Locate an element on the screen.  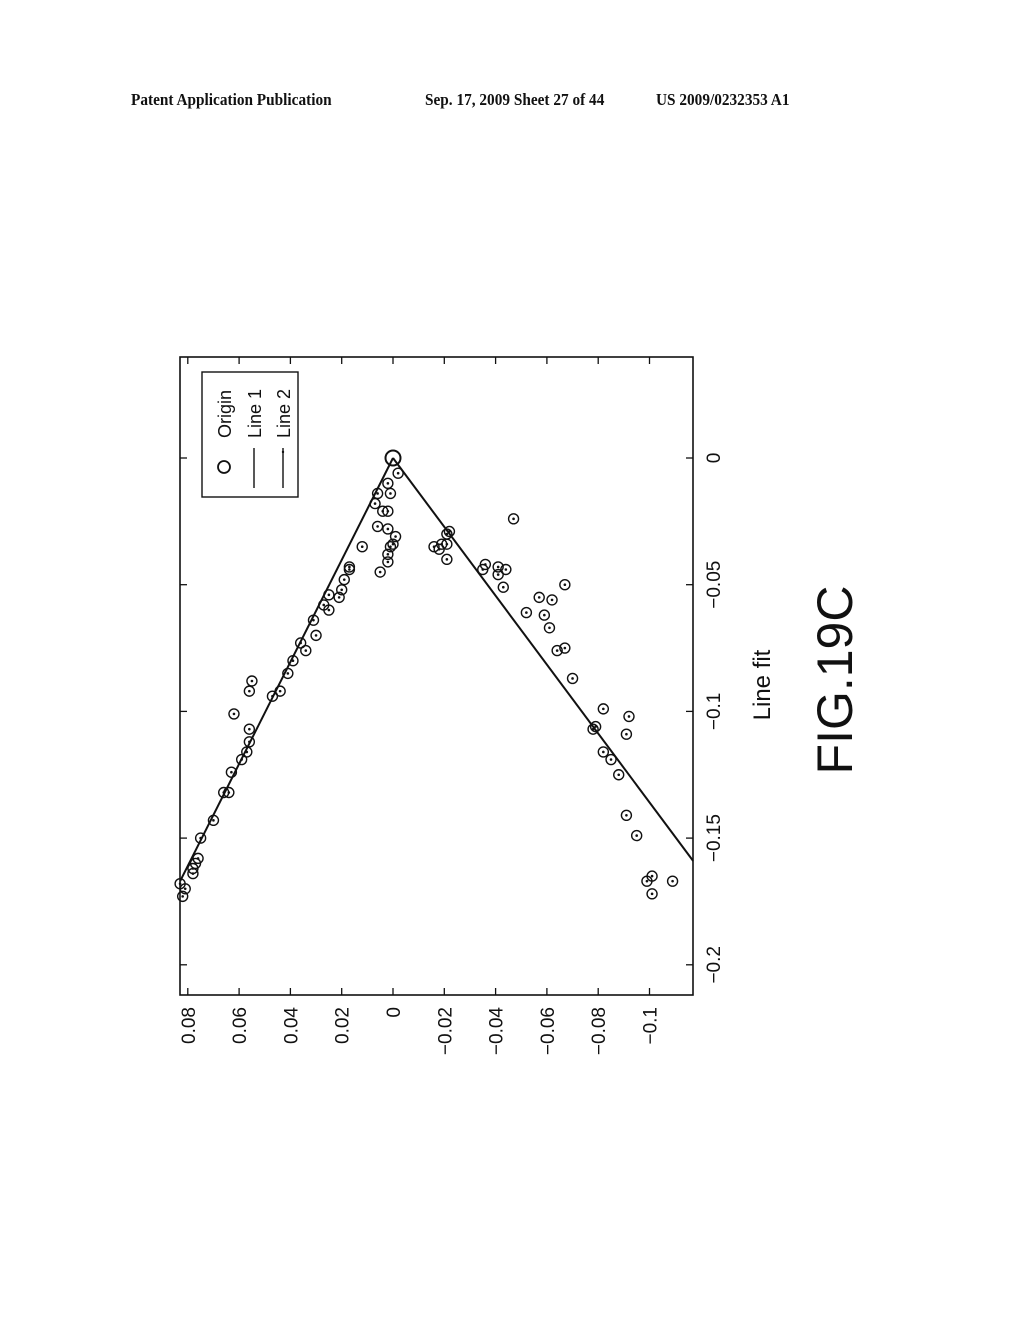
y-tick-label: 0.06 is located at coordinates (240, 1025).